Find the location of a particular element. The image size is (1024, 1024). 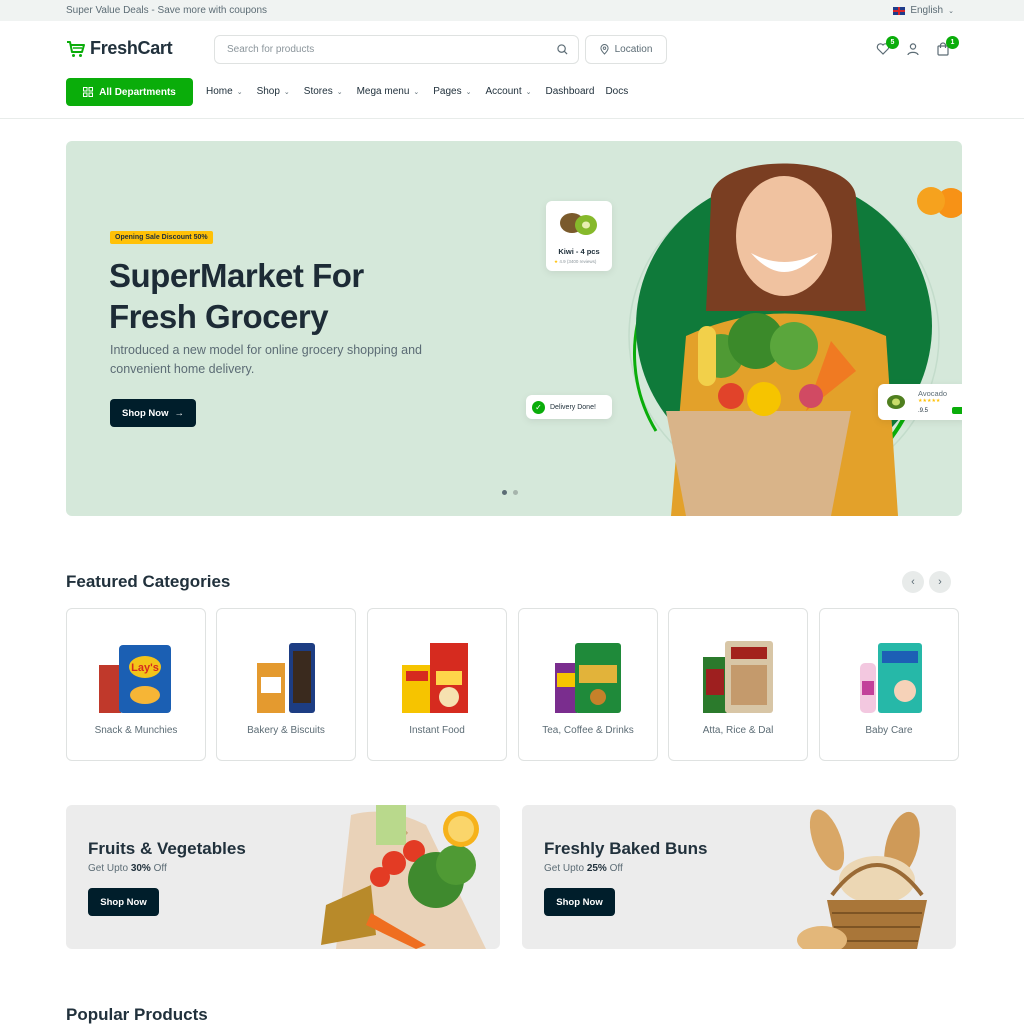

check-icon: ✓ is located at coordinates (538, 407).